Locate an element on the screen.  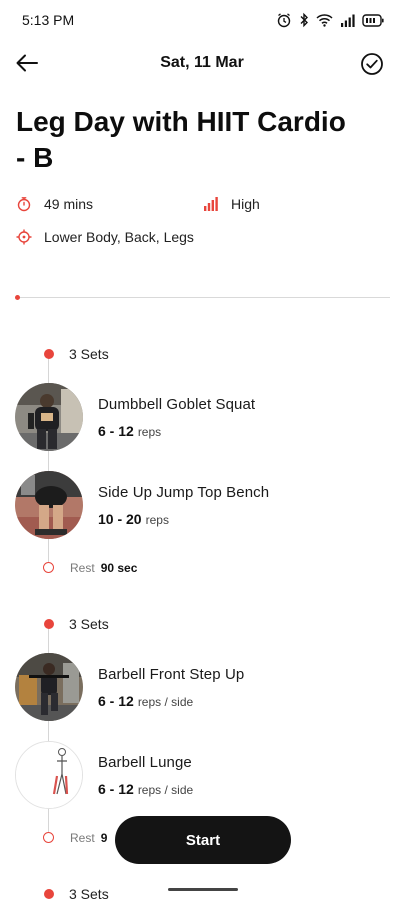
alarm-icon is located at coordinates (284, 20).